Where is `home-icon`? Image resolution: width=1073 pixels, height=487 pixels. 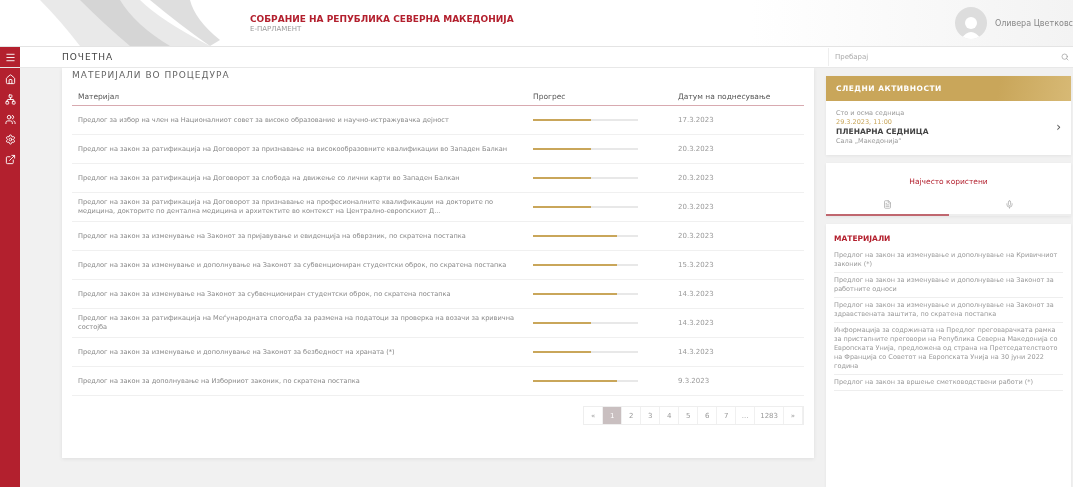
home-icon is located at coordinates (10, 79).